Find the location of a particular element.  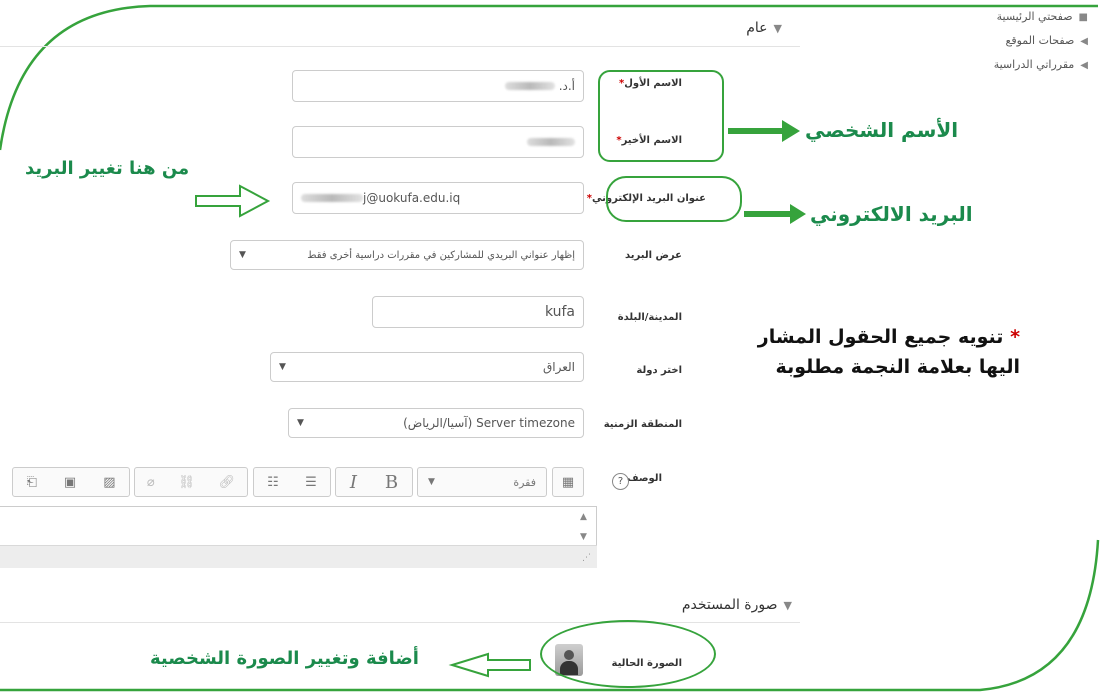

note-line-2: اليها بعلامة النجمة مطلوبة is located at coordinates (897, 367).